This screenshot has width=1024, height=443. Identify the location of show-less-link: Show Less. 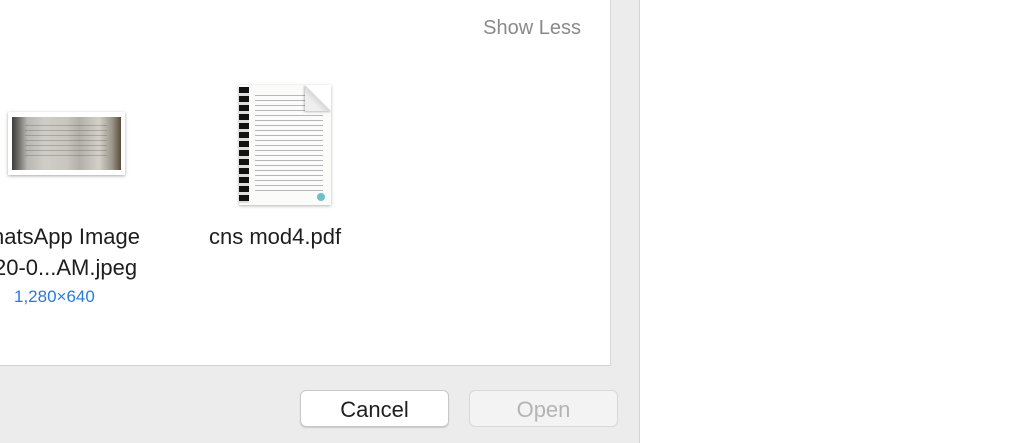
(532, 28).